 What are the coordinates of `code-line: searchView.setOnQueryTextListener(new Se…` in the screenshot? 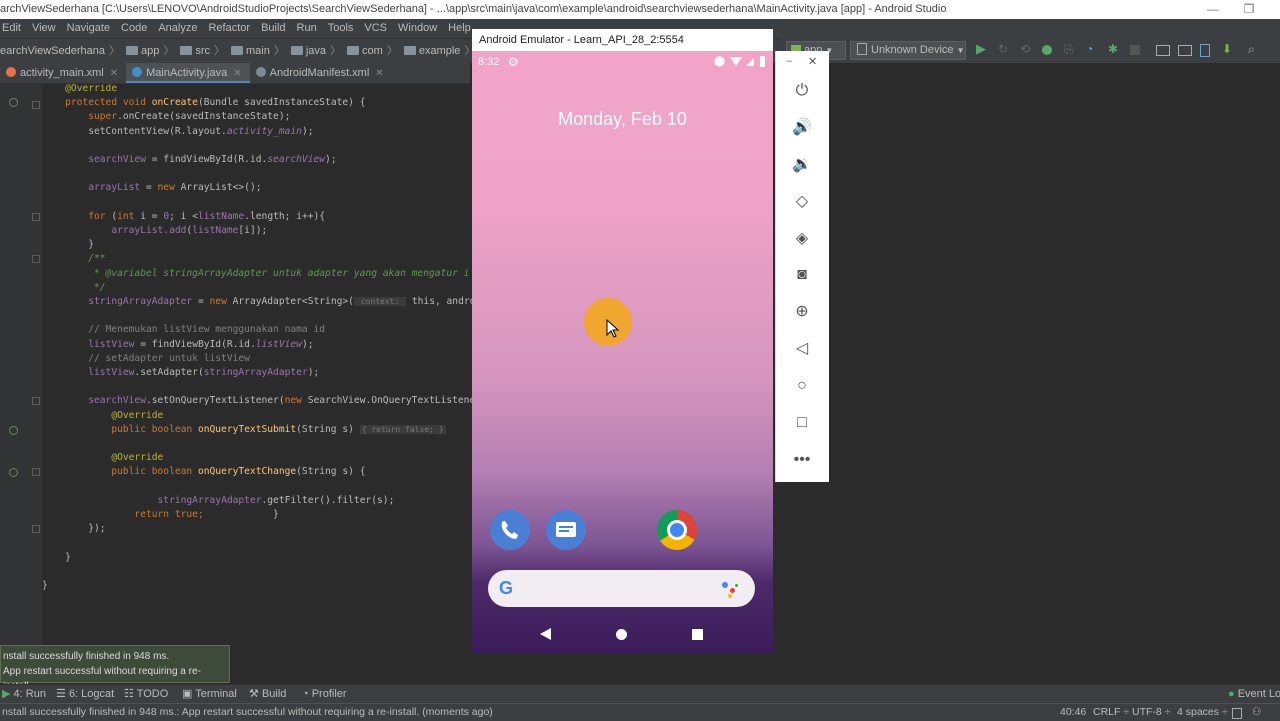 It's located at (257, 401).